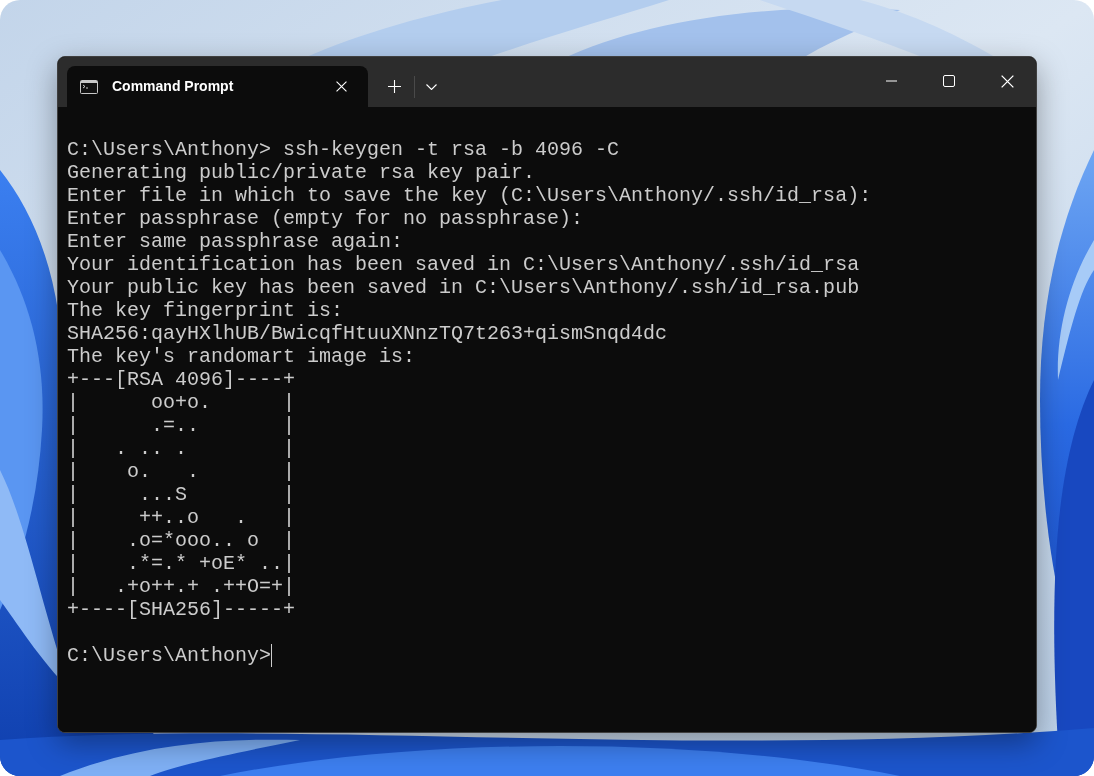 The width and height of the screenshot is (1094, 776). I want to click on randomart-line: | ...S |, so click(181, 494).